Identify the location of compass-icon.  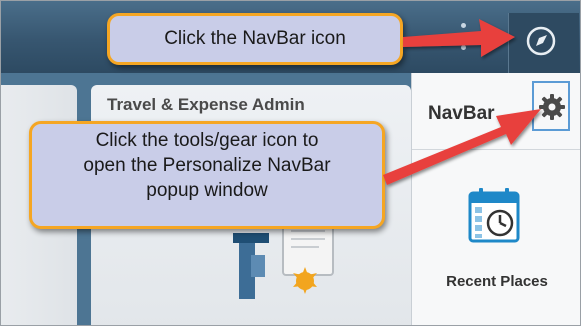
(541, 41).